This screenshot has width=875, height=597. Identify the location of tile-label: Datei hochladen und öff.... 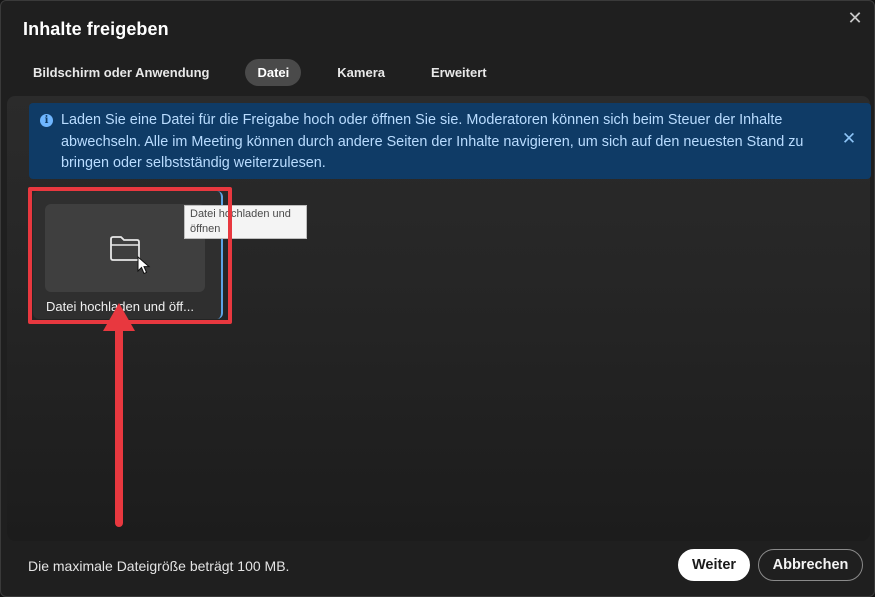
(120, 306).